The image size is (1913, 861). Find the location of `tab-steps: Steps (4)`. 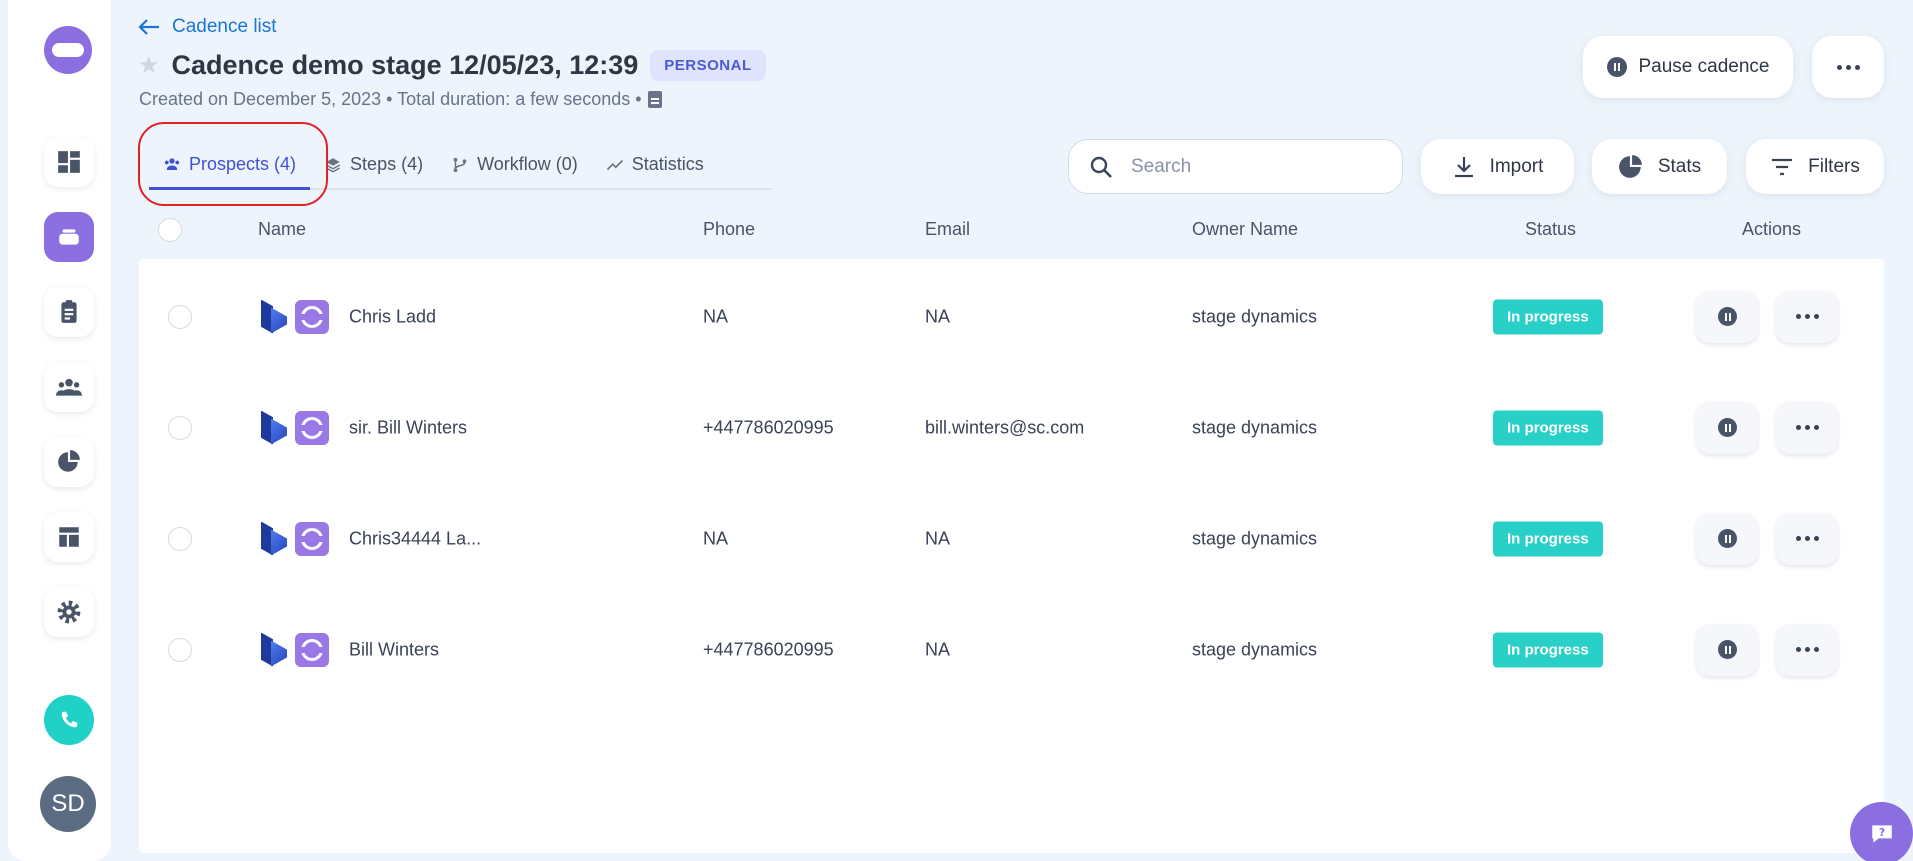

tab-steps: Steps (4) is located at coordinates (373, 164).